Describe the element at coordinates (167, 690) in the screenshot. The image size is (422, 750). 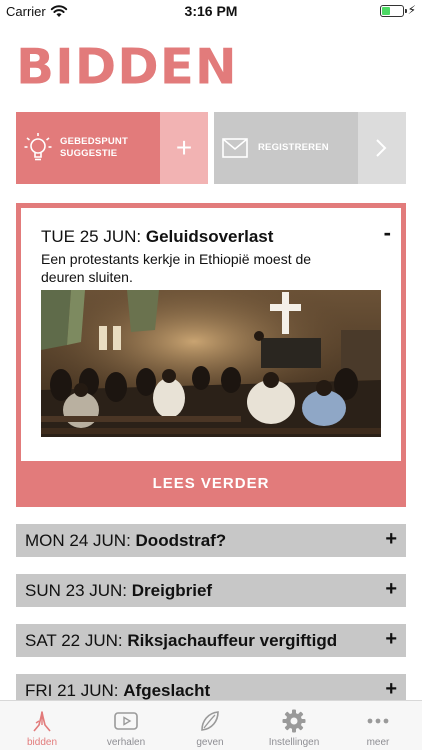
I see `prayer-item-heading: Afgeslacht` at that location.